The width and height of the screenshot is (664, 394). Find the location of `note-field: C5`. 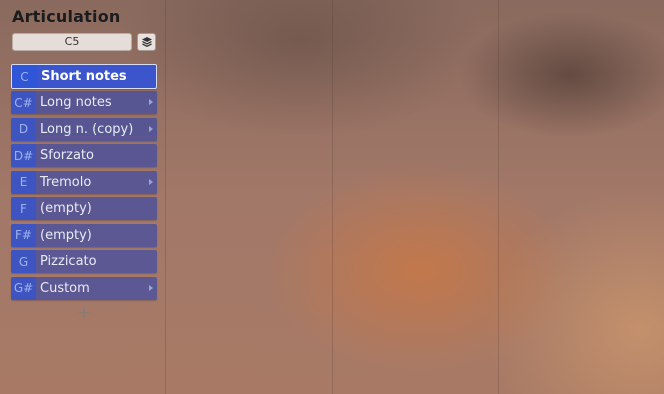

note-field: C5 is located at coordinates (72, 42).